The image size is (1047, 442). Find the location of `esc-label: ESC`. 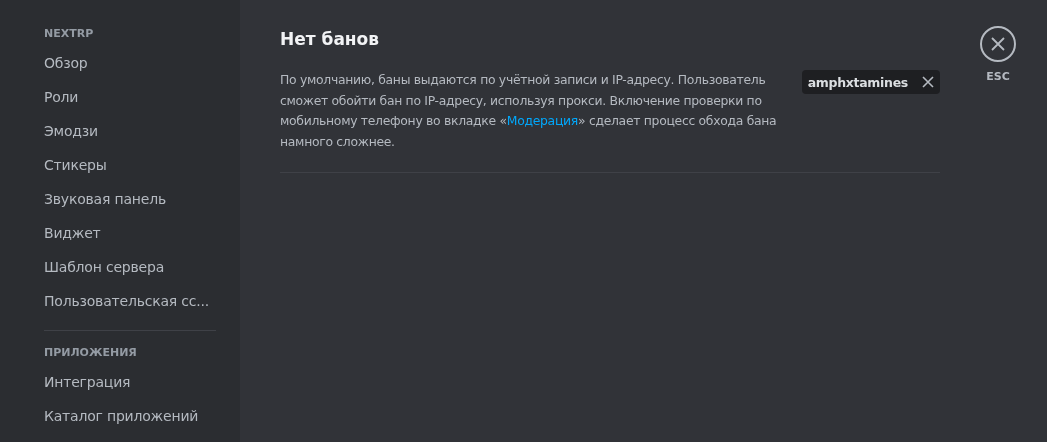

esc-label: ESC is located at coordinates (998, 76).